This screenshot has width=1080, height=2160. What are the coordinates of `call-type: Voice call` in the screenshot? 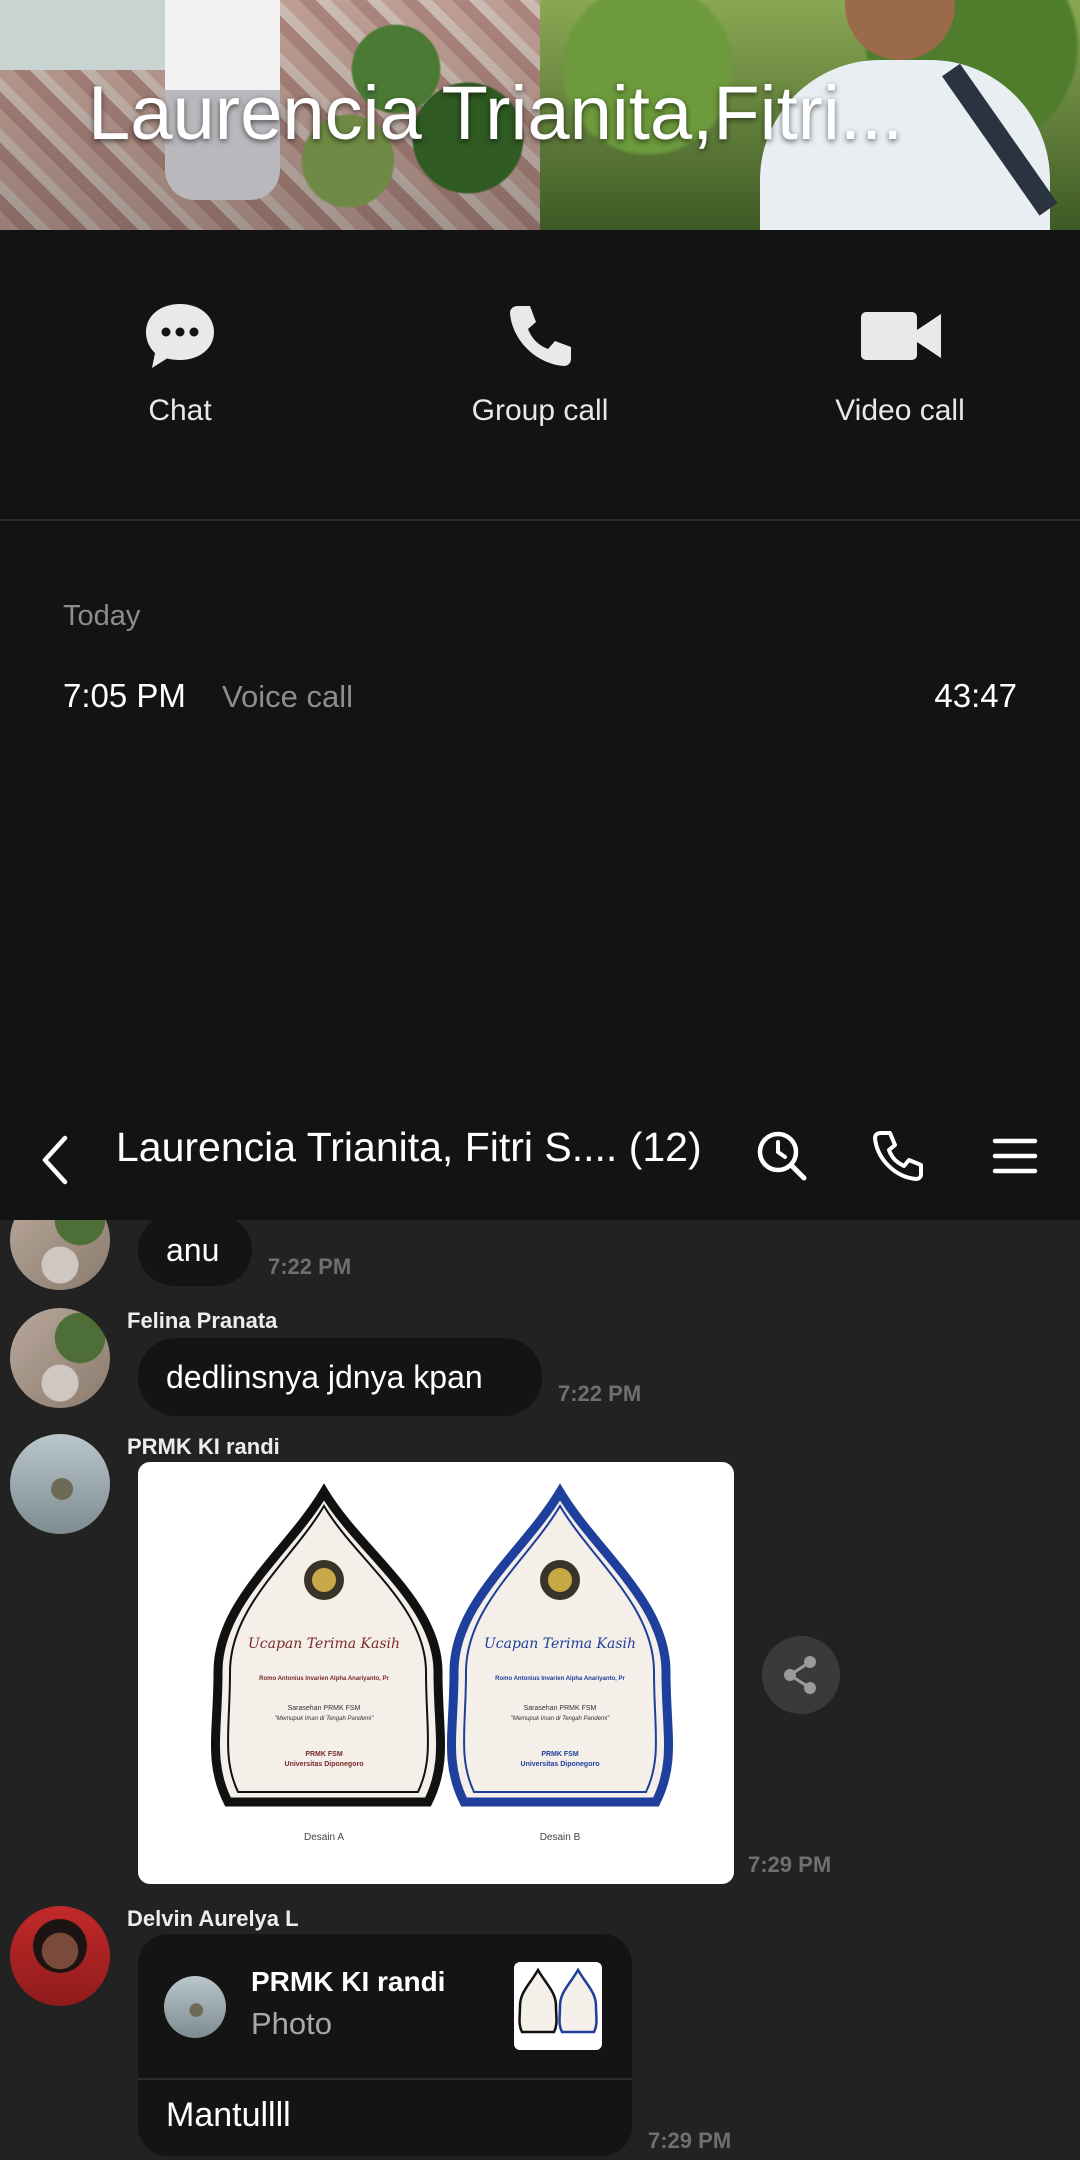 It's located at (287, 696).